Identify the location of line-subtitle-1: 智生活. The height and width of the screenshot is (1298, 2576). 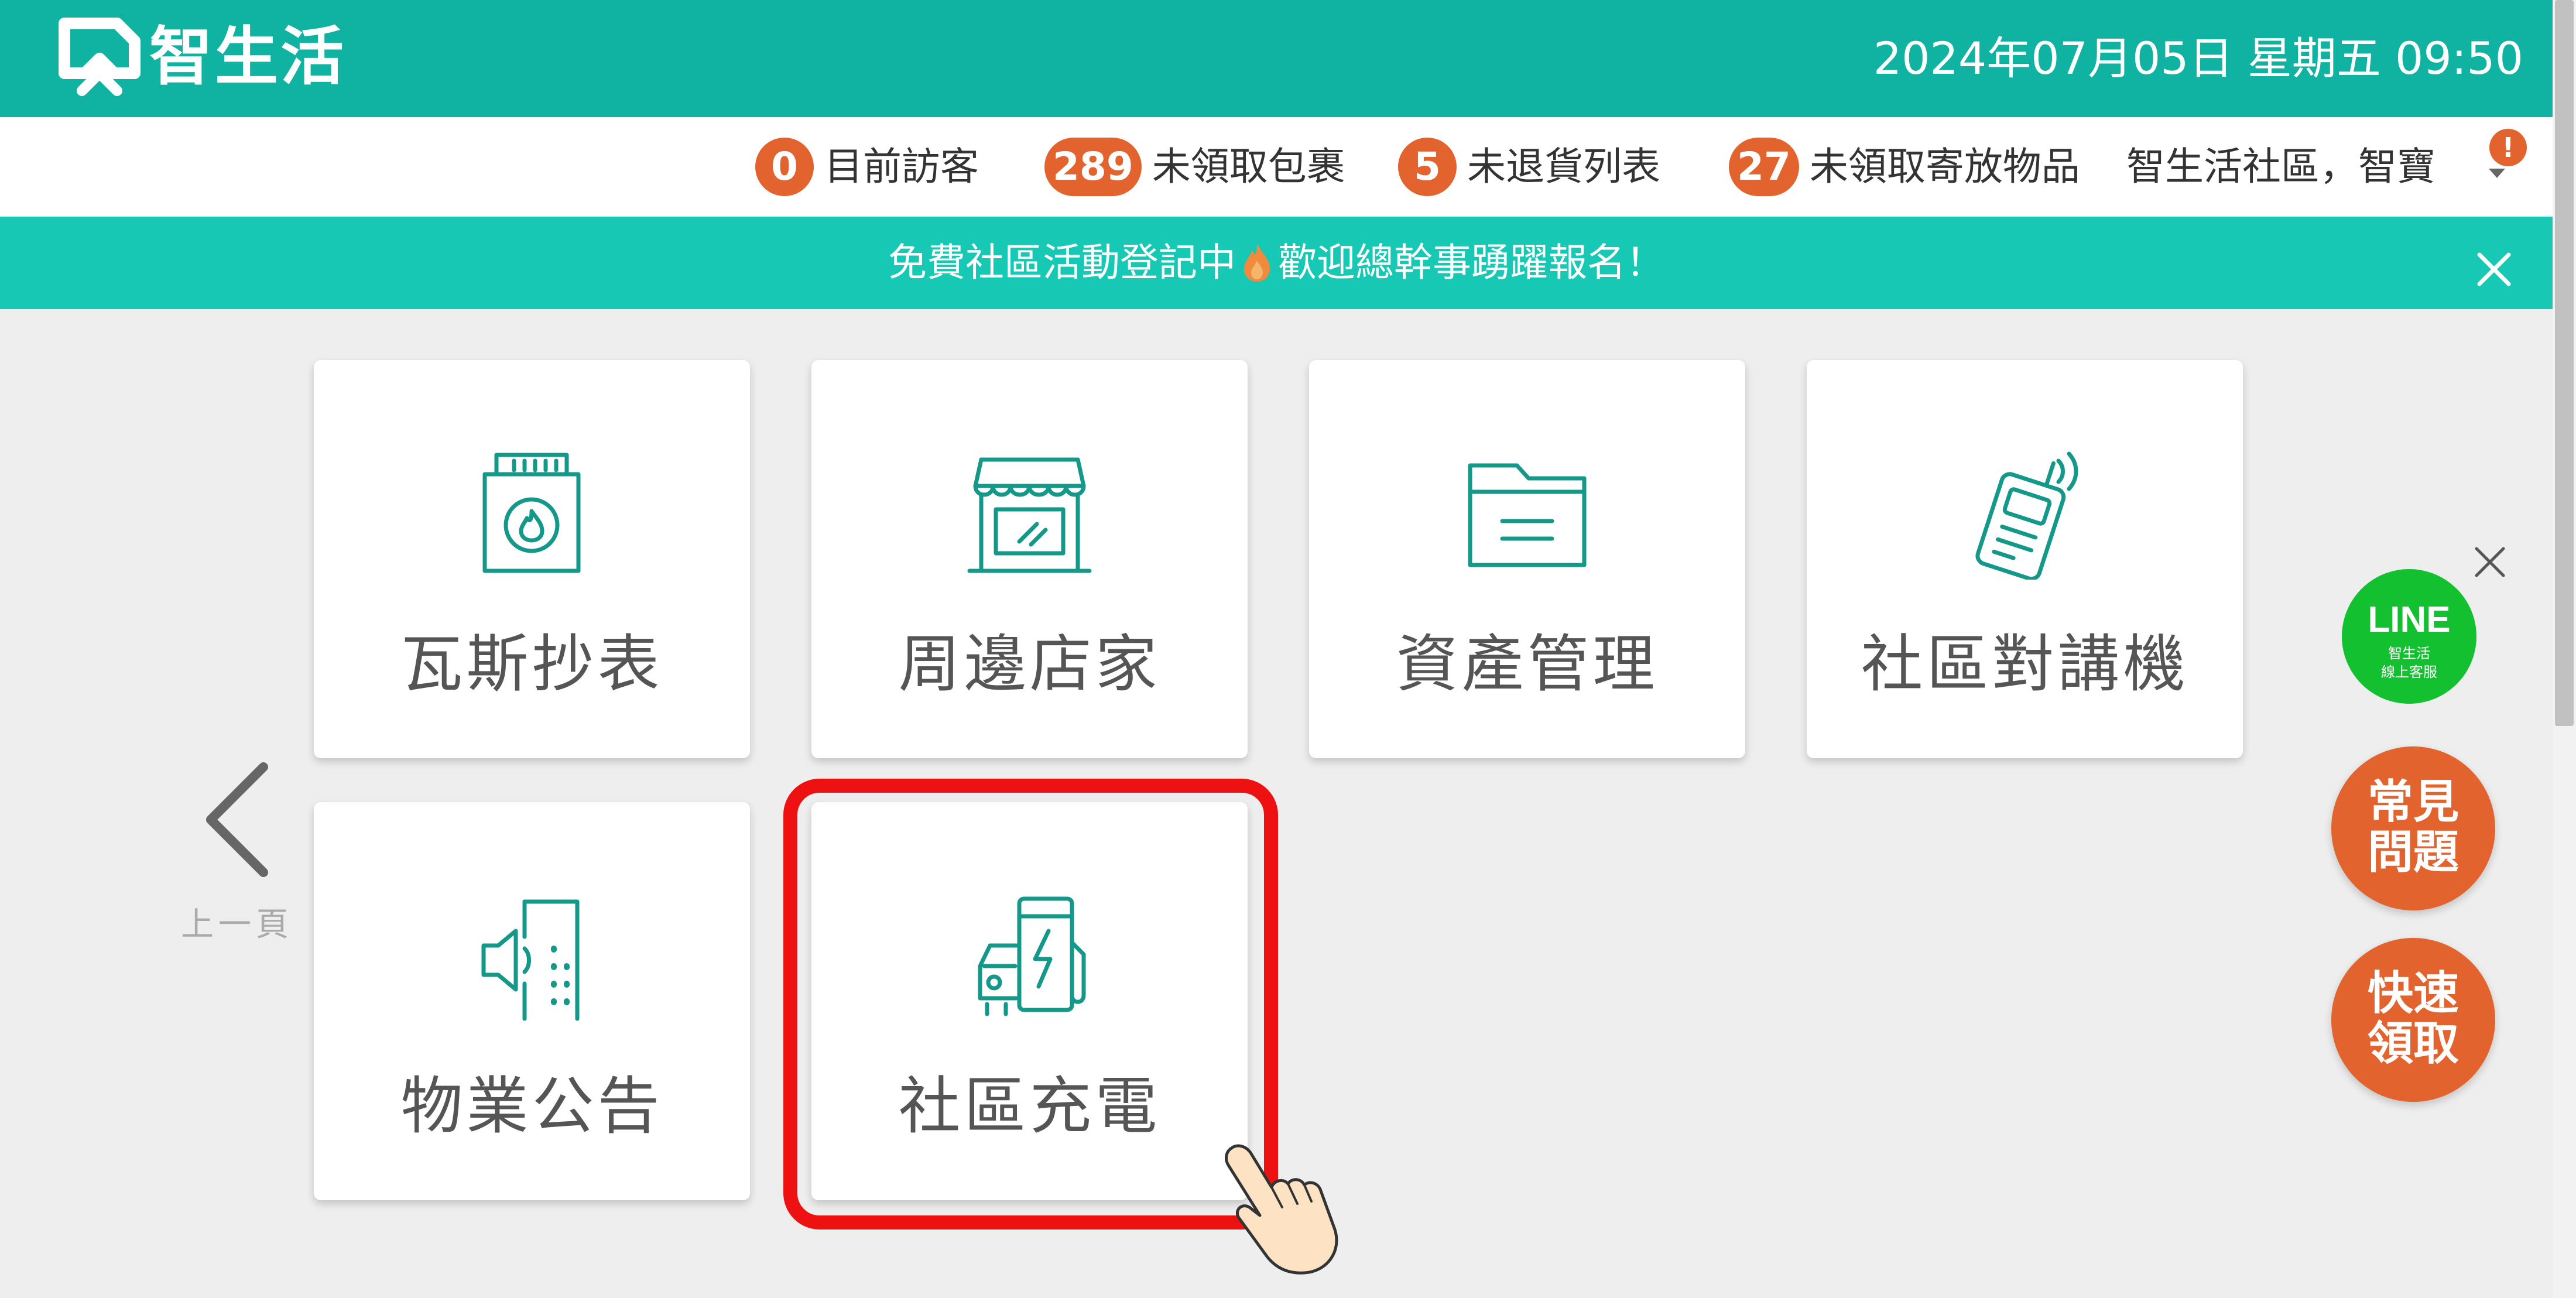
(2409, 653).